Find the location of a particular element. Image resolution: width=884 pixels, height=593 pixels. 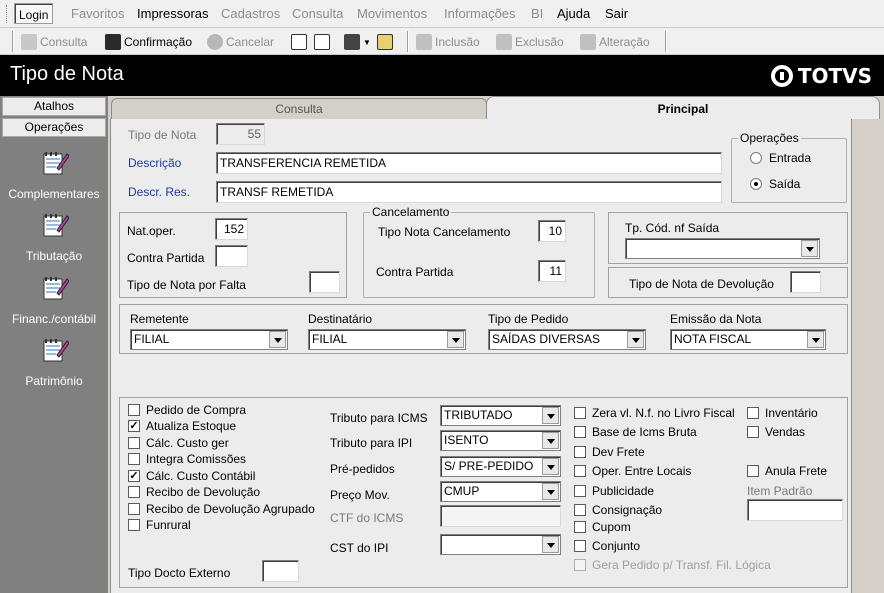

print-preview-button is located at coordinates (385, 42).